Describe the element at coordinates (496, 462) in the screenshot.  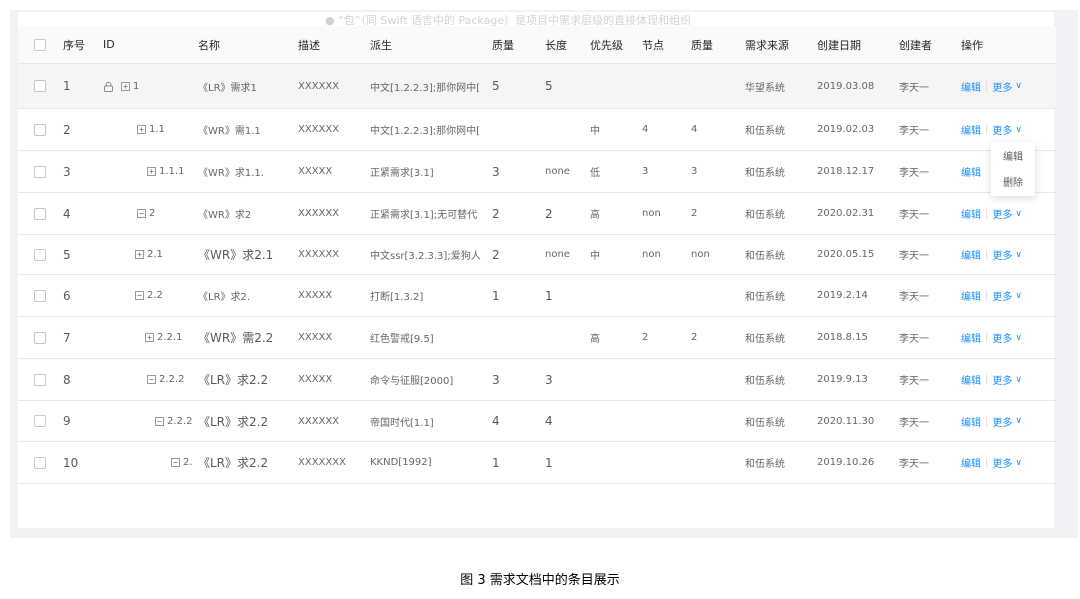
I see `row-quality: 1` at that location.